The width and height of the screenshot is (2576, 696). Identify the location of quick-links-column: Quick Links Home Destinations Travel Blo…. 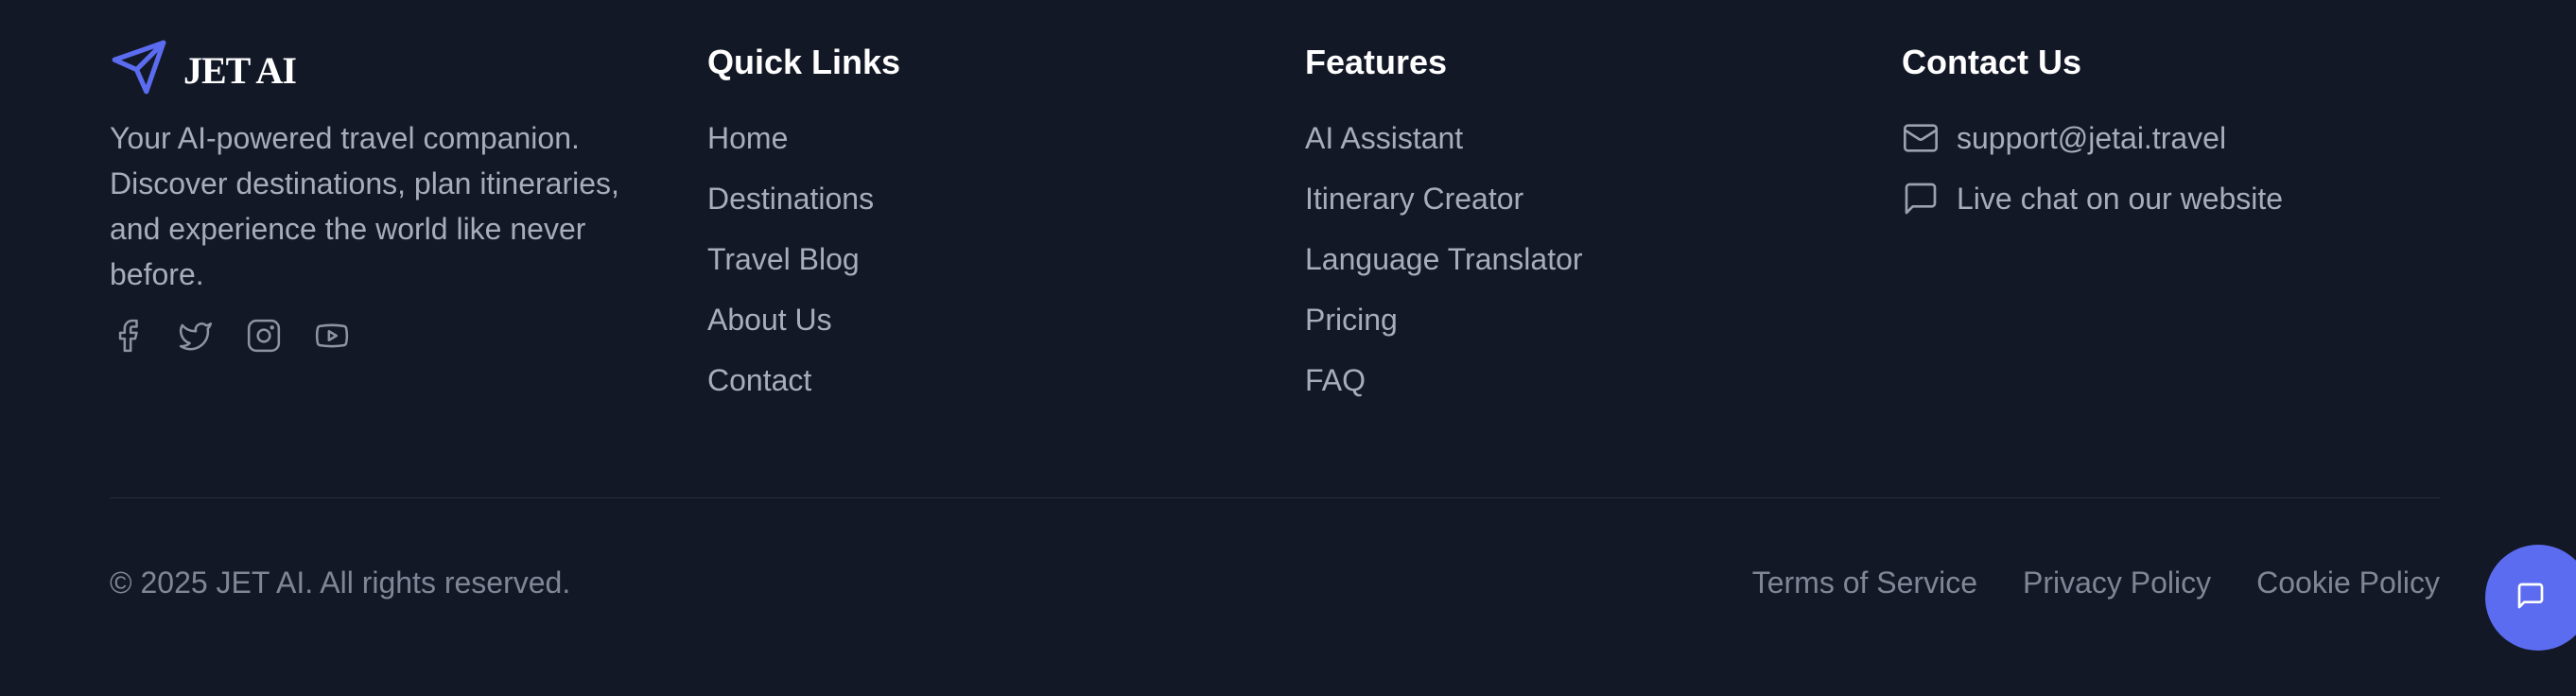
(803, 231).